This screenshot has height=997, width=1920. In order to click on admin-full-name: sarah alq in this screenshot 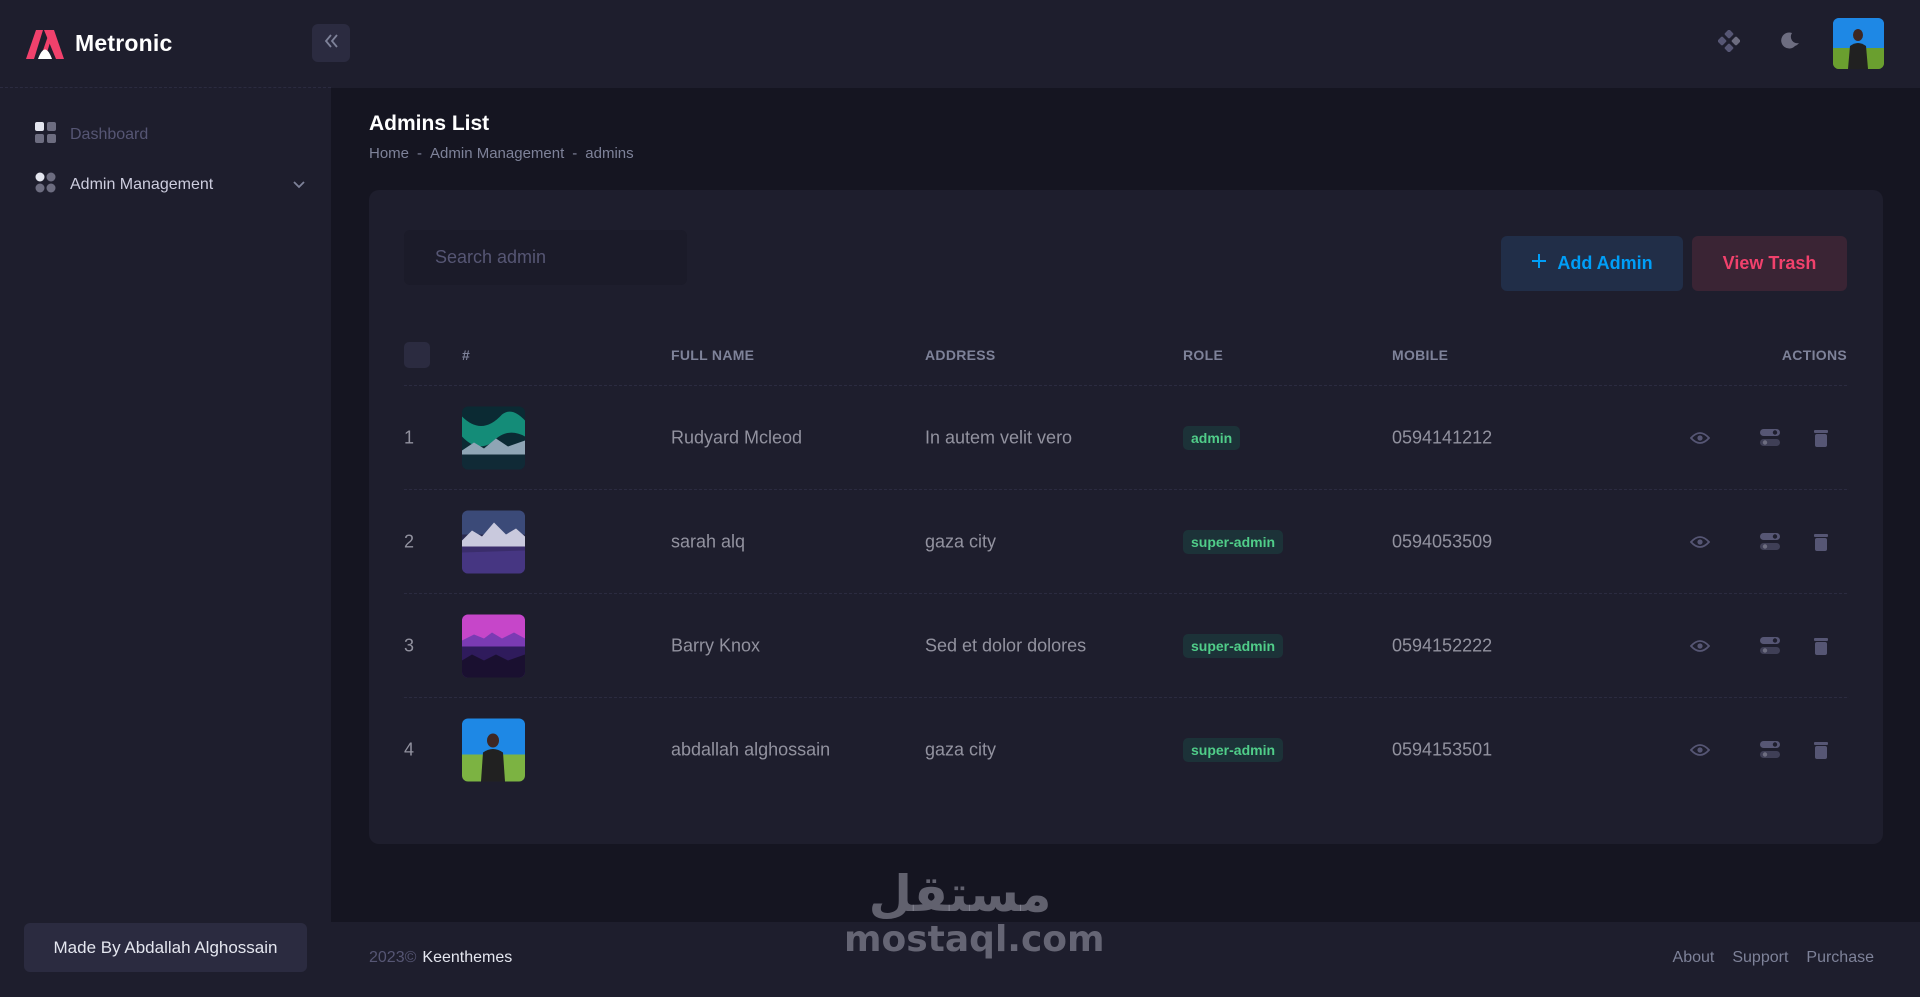, I will do `click(708, 541)`.